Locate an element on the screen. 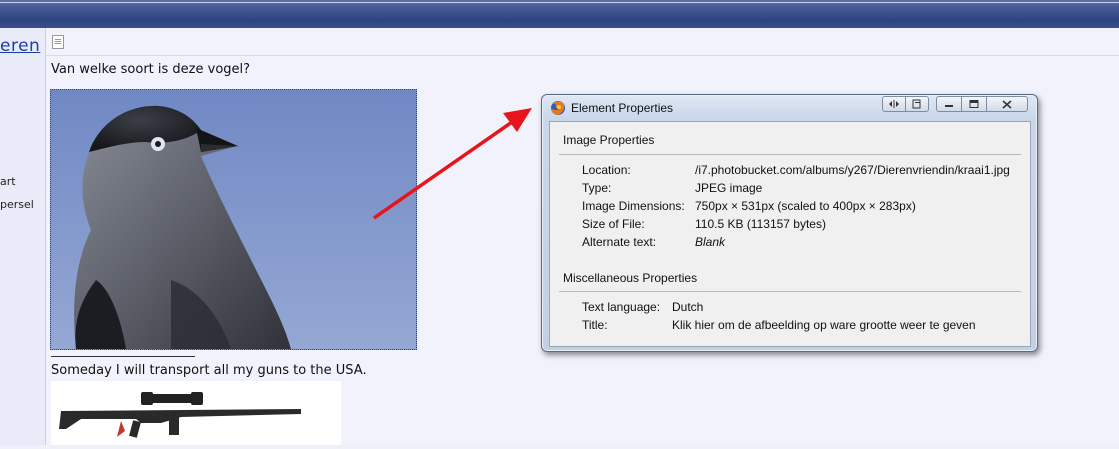  firefox-icon is located at coordinates (558, 108).